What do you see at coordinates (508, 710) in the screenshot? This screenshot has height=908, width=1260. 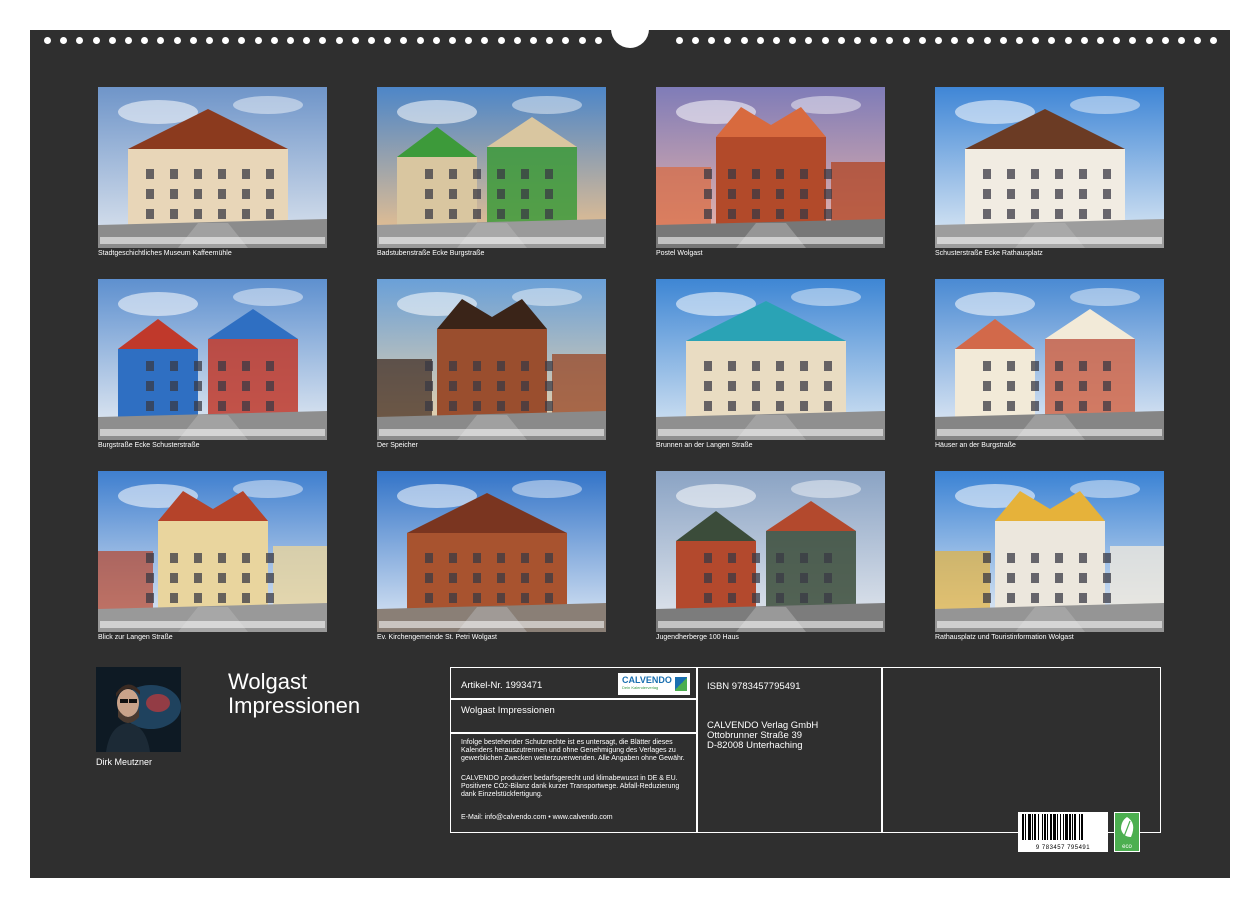 I see `product-title: Wolgast Impressionen` at bounding box center [508, 710].